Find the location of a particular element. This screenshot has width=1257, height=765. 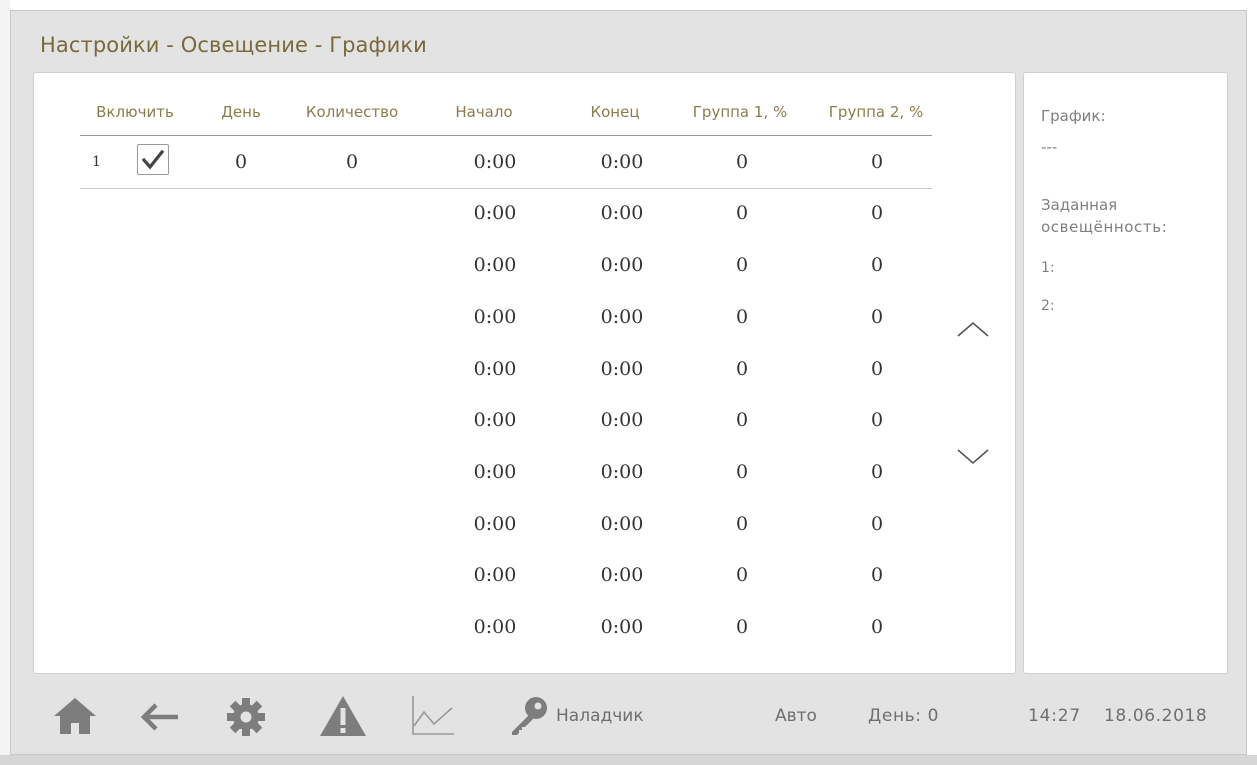

current-date: 18.06.2018 is located at coordinates (1156, 716).